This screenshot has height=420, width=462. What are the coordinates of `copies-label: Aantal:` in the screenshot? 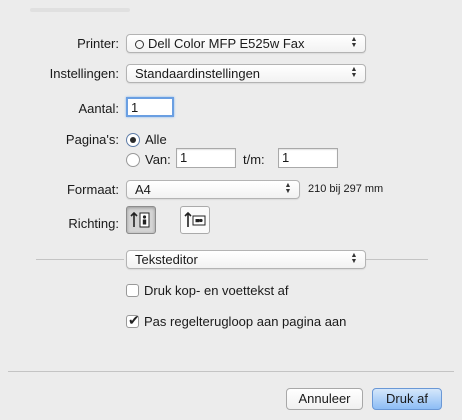 It's located at (98, 108).